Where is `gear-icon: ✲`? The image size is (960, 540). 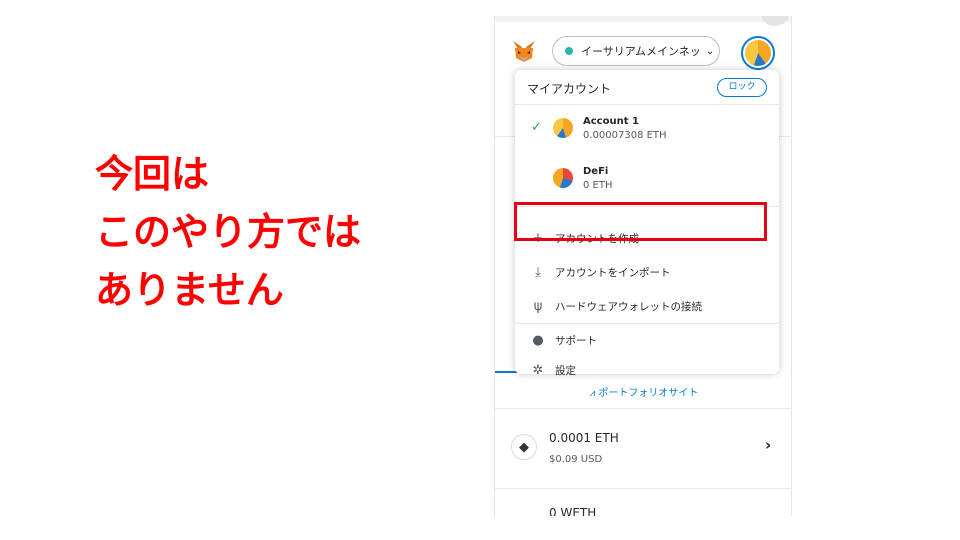 gear-icon: ✲ is located at coordinates (538, 370).